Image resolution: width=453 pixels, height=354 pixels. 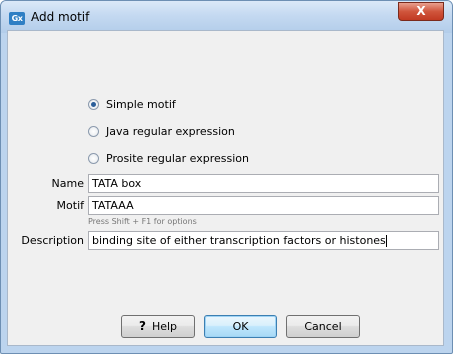 I want to click on motif-label: Motif, so click(x=70, y=205).